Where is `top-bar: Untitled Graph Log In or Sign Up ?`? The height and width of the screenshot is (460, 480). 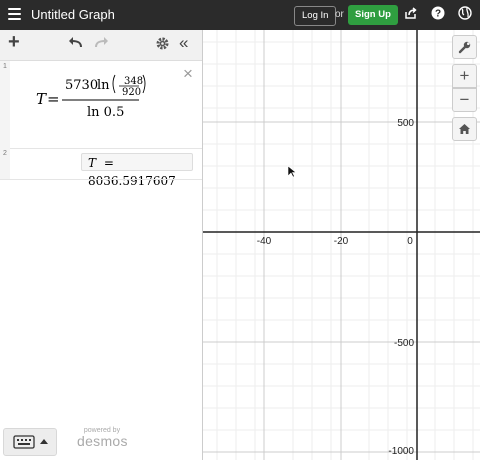 top-bar: Untitled Graph Log In or Sign Up ? is located at coordinates (240, 15).